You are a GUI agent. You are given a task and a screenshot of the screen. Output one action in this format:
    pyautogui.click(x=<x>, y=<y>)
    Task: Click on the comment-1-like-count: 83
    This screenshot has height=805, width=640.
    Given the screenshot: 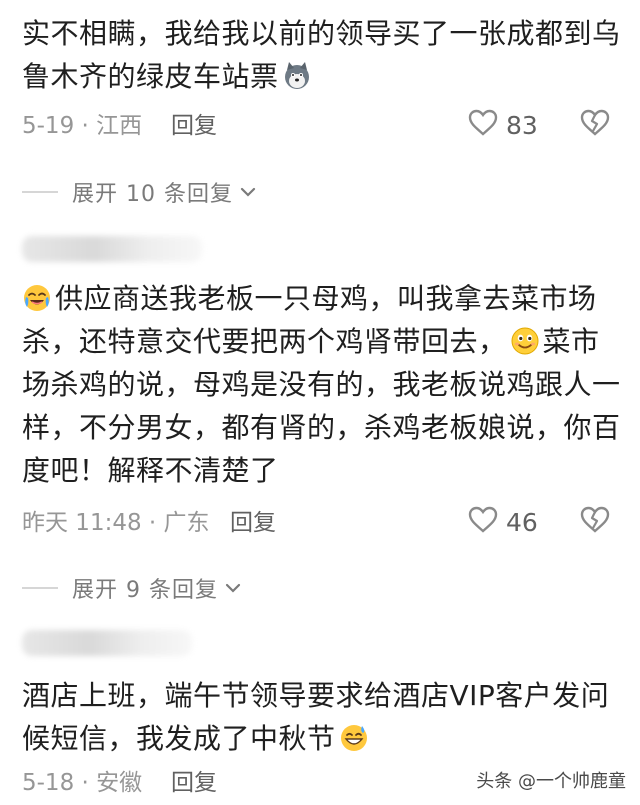 What is the action you would take?
    pyautogui.click(x=522, y=125)
    